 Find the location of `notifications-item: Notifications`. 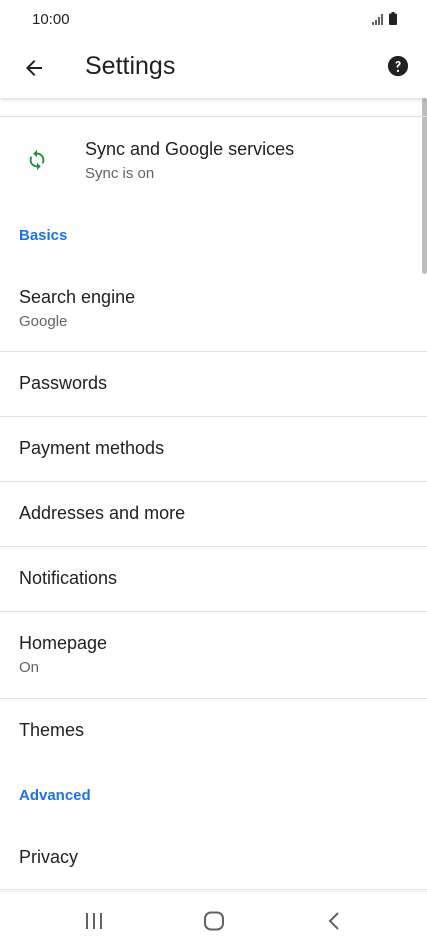

notifications-item: Notifications is located at coordinates (213, 579).